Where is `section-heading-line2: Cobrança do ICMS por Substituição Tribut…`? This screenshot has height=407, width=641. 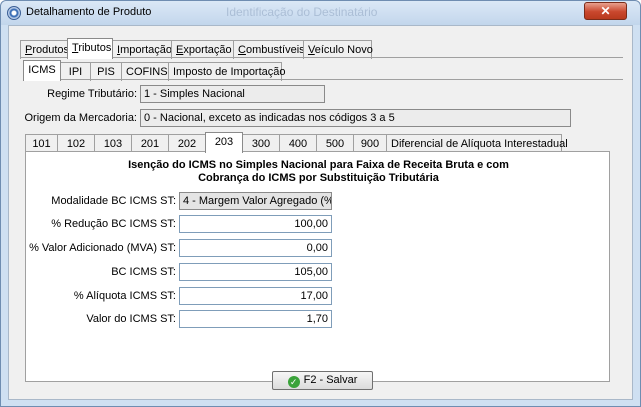 section-heading-line2: Cobrança do ICMS por Substituição Tribut… is located at coordinates (318, 178).